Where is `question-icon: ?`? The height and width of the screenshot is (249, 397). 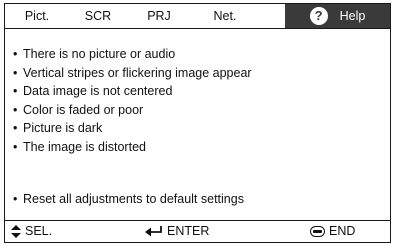 question-icon: ? is located at coordinates (318, 16).